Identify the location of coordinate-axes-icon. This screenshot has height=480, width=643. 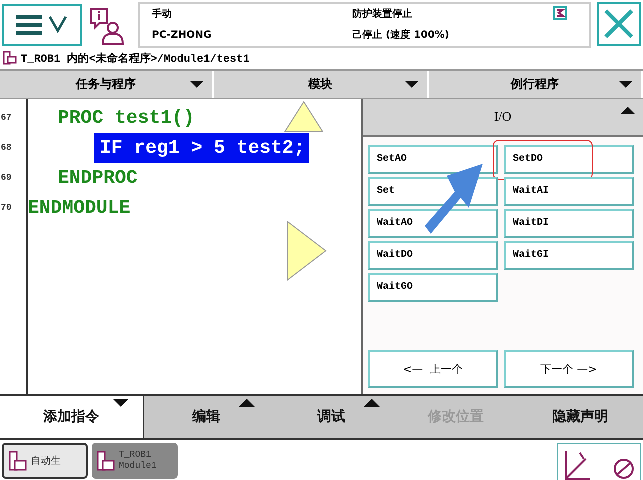
(577, 464).